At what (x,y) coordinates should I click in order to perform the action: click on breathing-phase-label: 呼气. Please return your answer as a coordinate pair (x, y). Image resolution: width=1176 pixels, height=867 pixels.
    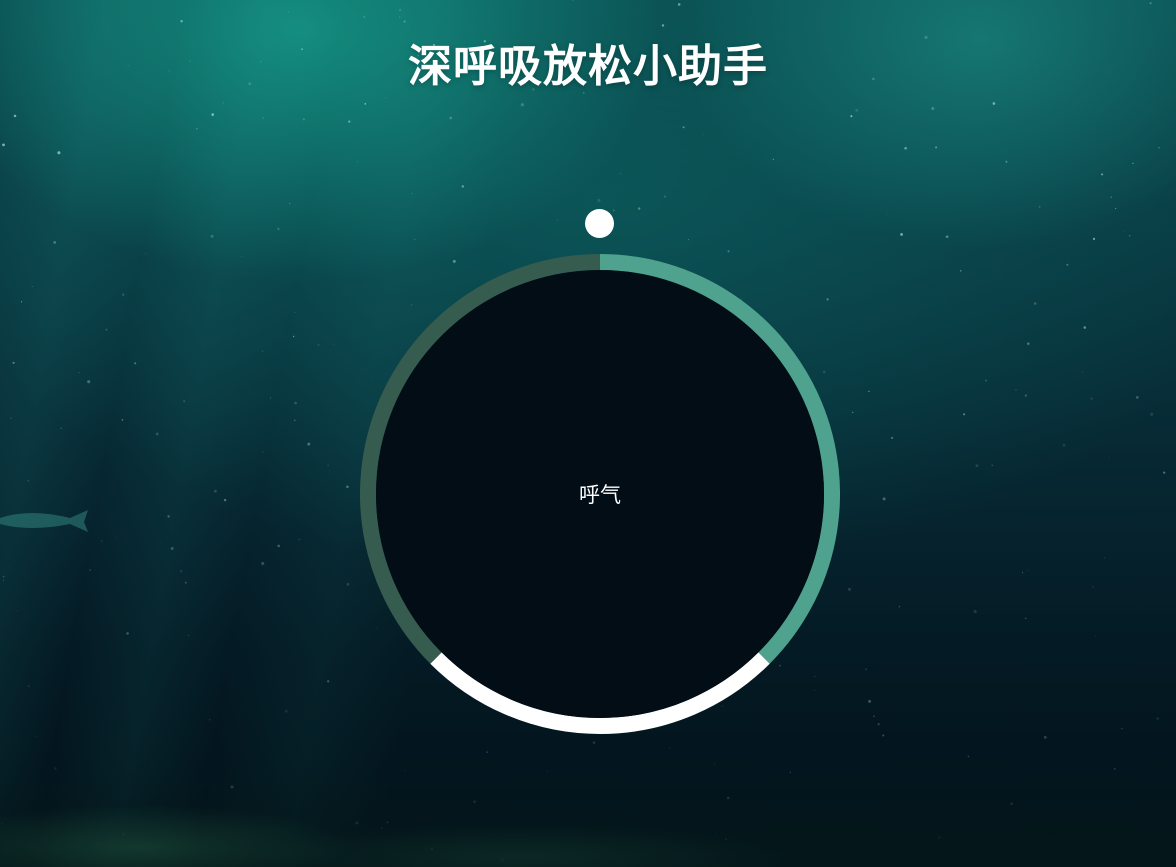
    Looking at the image, I should click on (600, 495).